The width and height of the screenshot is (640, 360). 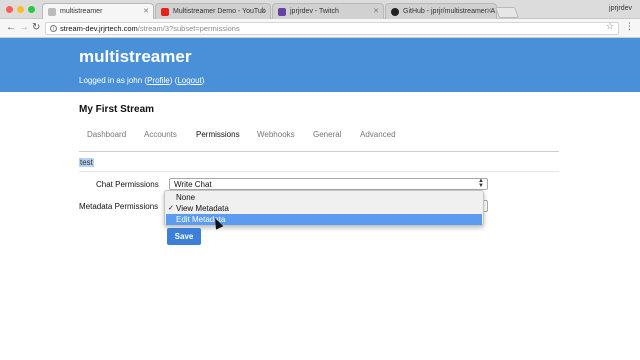 I want to click on tab-title: Multistreamer Demo - YouTub, so click(x=219, y=11).